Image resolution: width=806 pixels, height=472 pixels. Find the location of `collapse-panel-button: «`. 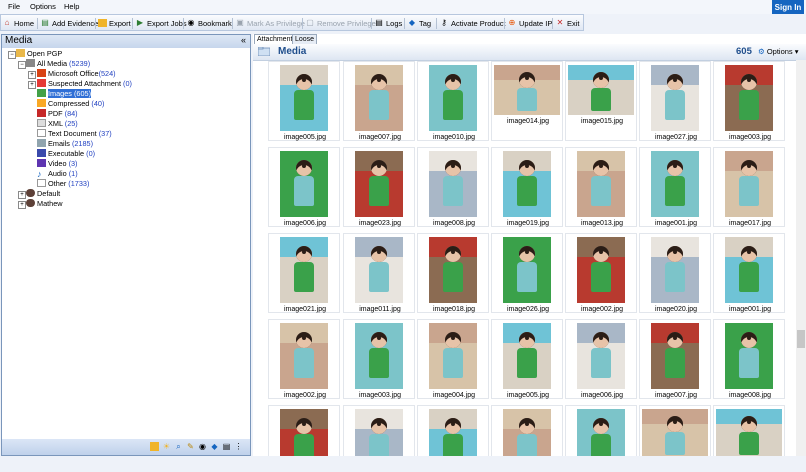

collapse-panel-button: « is located at coordinates (243, 40).